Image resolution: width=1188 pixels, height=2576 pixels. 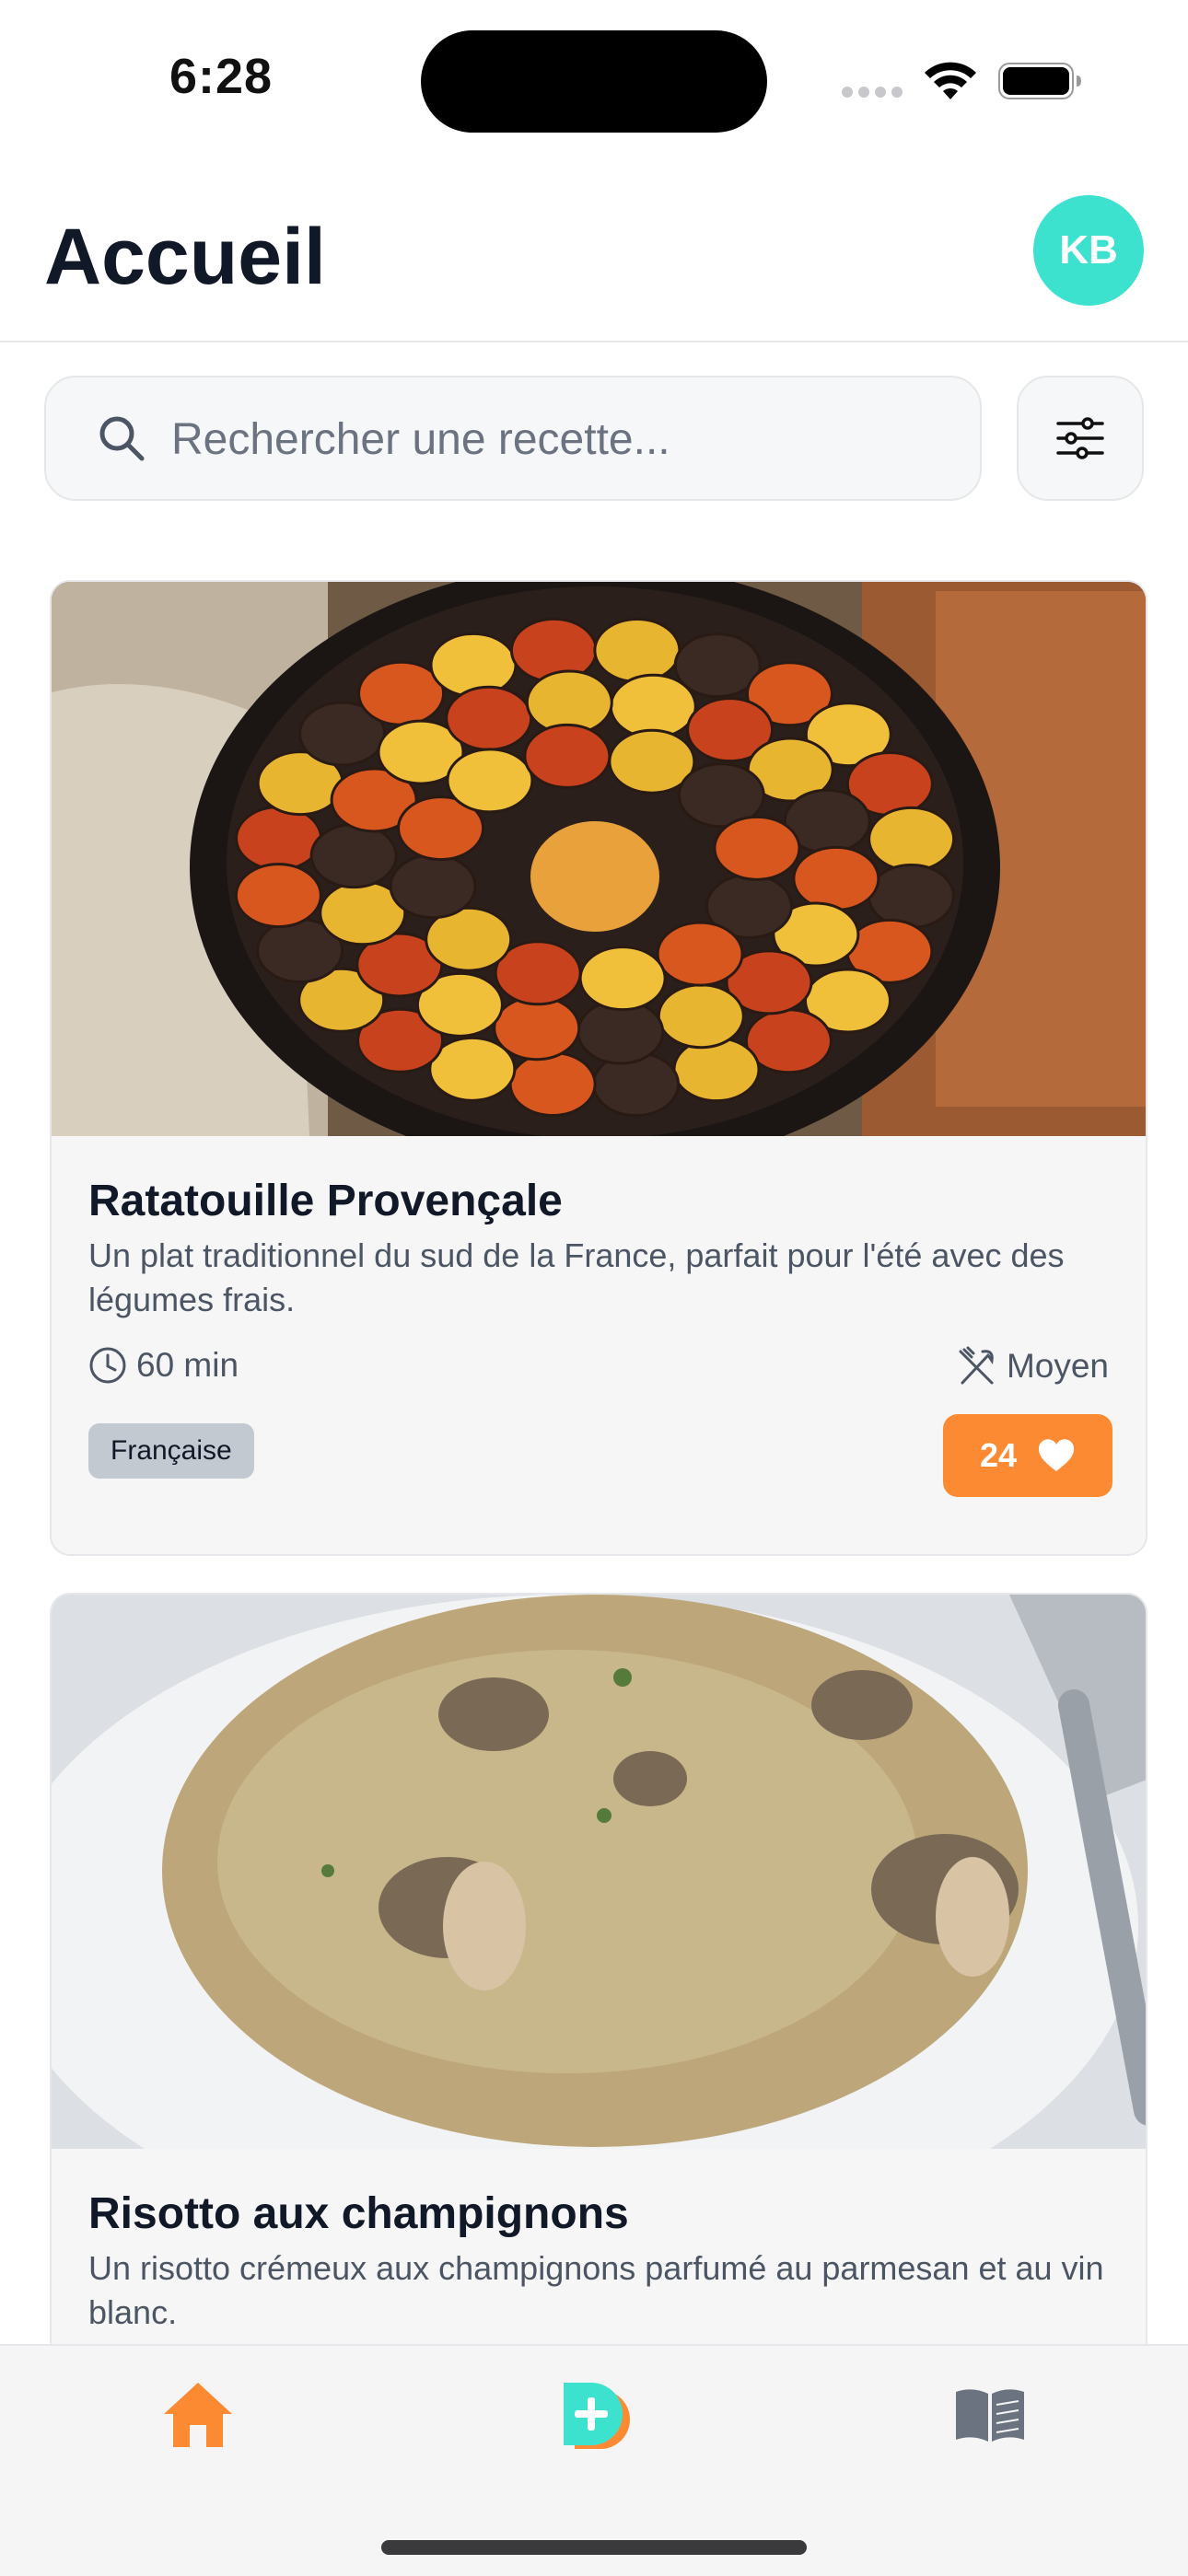 I want to click on book-icon, so click(x=990, y=2415).